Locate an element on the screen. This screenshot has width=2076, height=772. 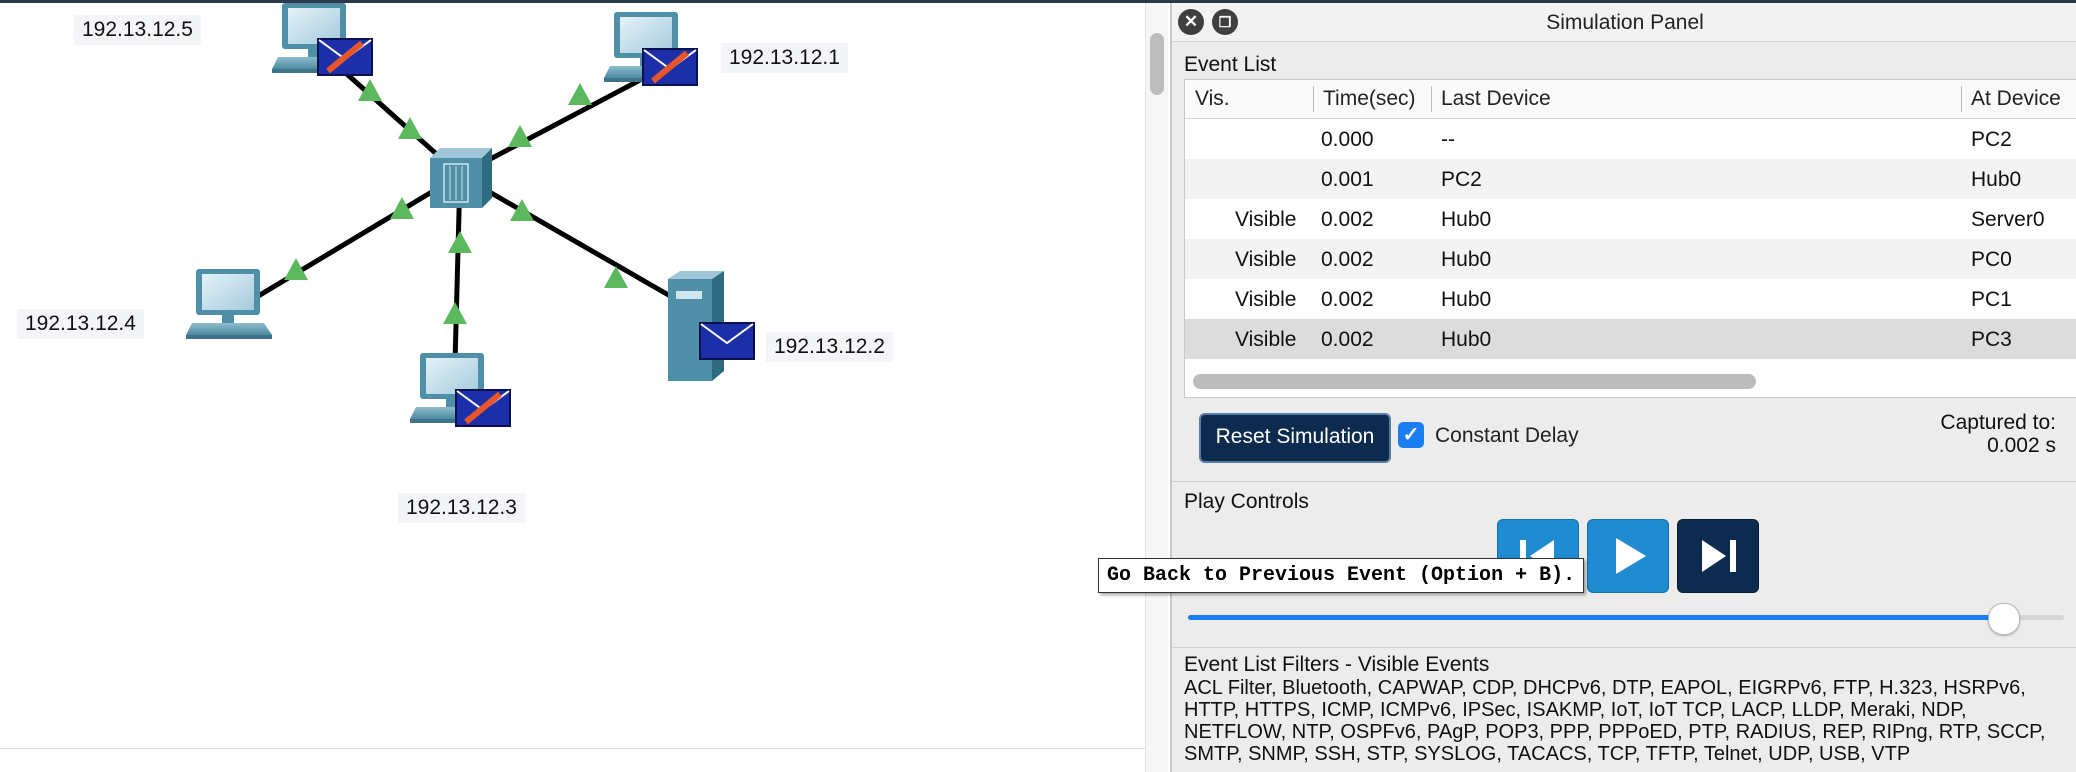
table-header: Vis. Time(sec) Last Device At Device is located at coordinates (1630, 99).